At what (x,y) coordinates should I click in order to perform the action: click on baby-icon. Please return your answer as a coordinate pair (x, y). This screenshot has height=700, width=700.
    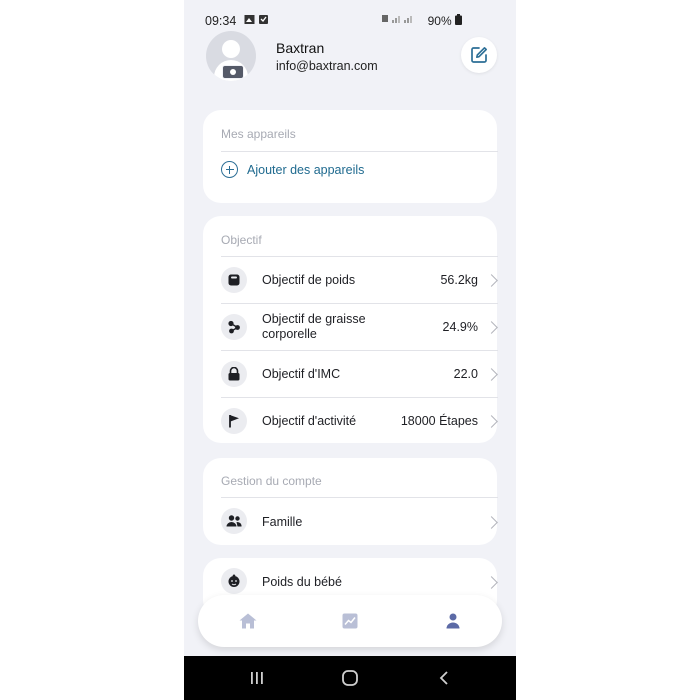
    Looking at the image, I should click on (234, 581).